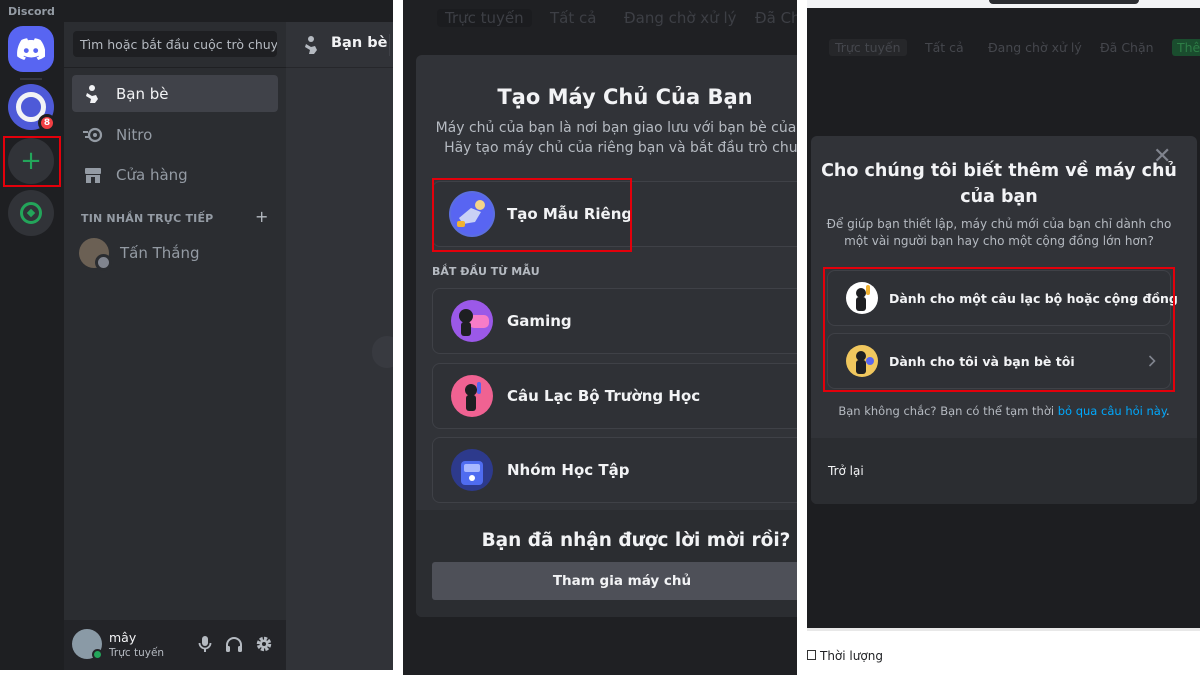 This screenshot has width=1200, height=675. What do you see at coordinates (175, 44) in the screenshot?
I see `search-input: Tìm hoặc bắt đầu cuộc trò chuyện` at bounding box center [175, 44].